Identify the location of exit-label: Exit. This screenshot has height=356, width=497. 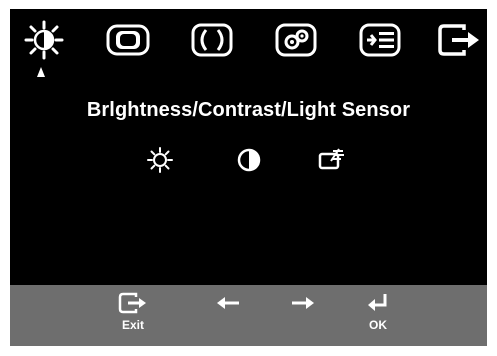
(132, 325).